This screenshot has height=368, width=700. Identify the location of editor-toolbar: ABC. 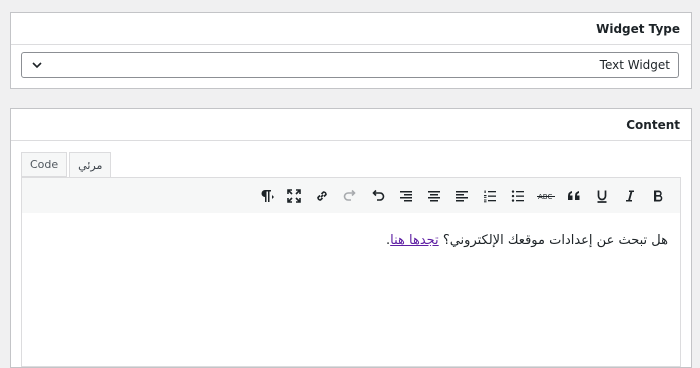
(351, 195).